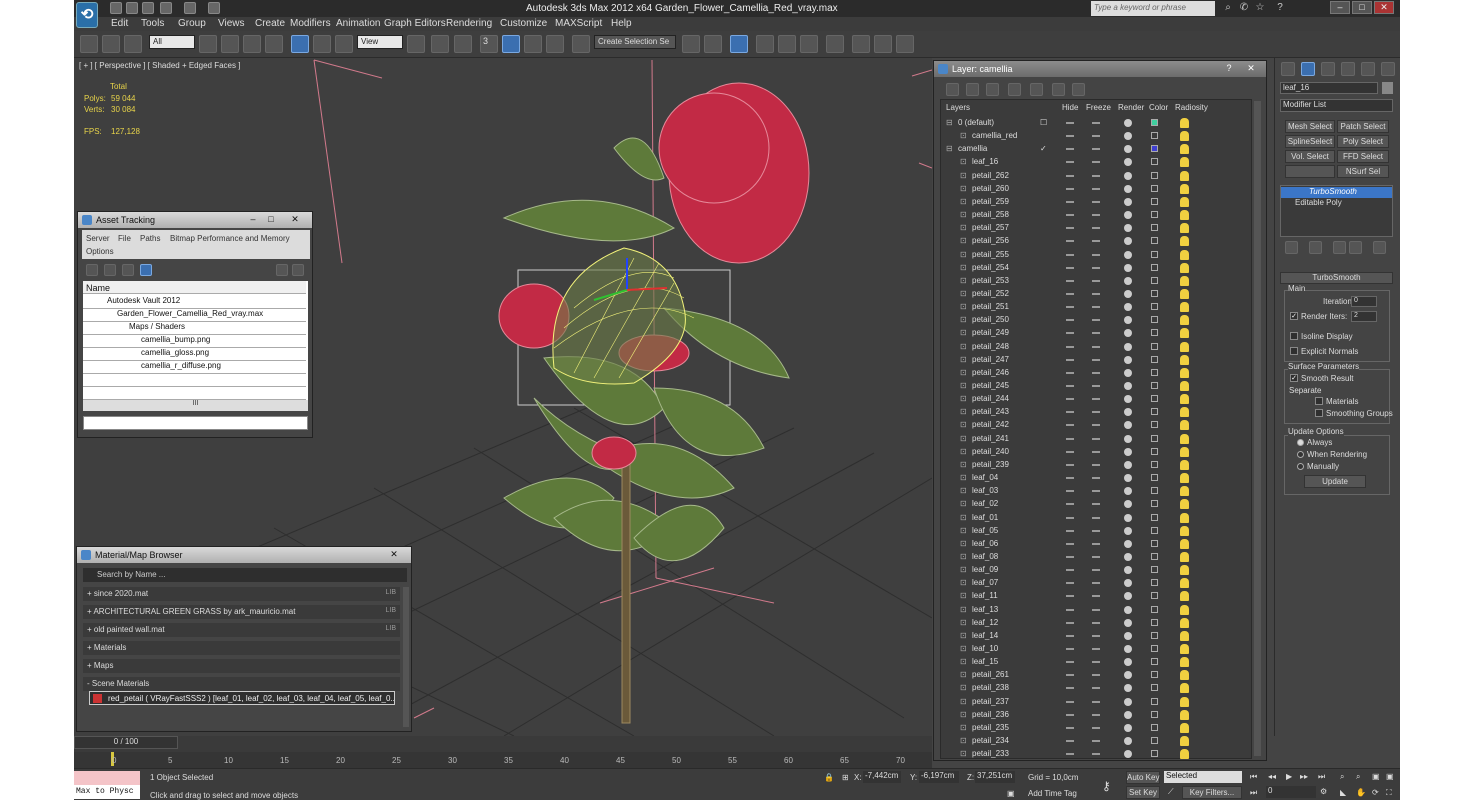 This screenshot has height=800, width=1480. Describe the element at coordinates (107, 778) in the screenshot. I see `maxscript-listener-pink` at that location.